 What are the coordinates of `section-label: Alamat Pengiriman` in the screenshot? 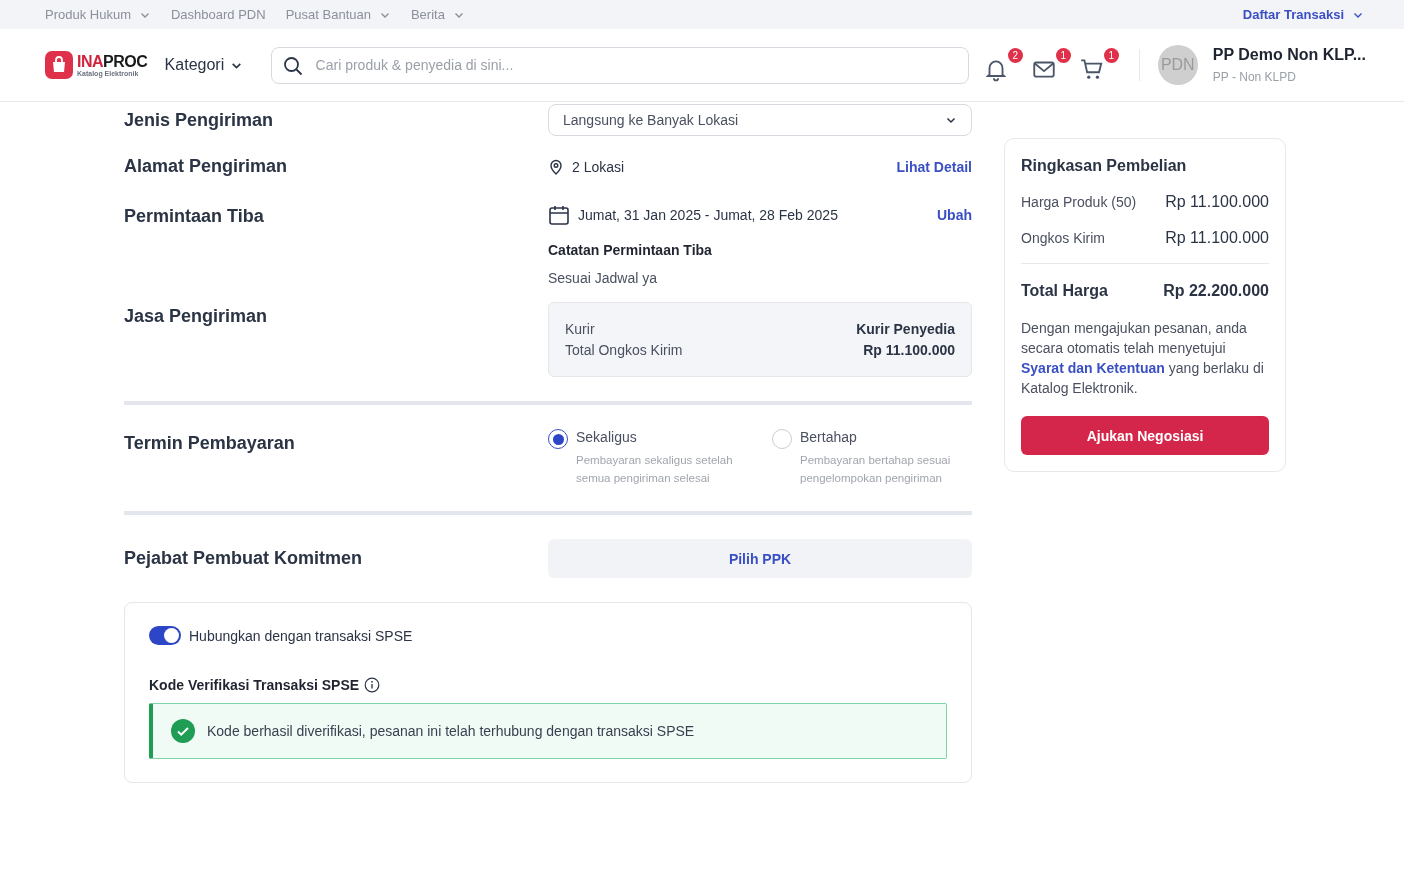 It's located at (206, 166).